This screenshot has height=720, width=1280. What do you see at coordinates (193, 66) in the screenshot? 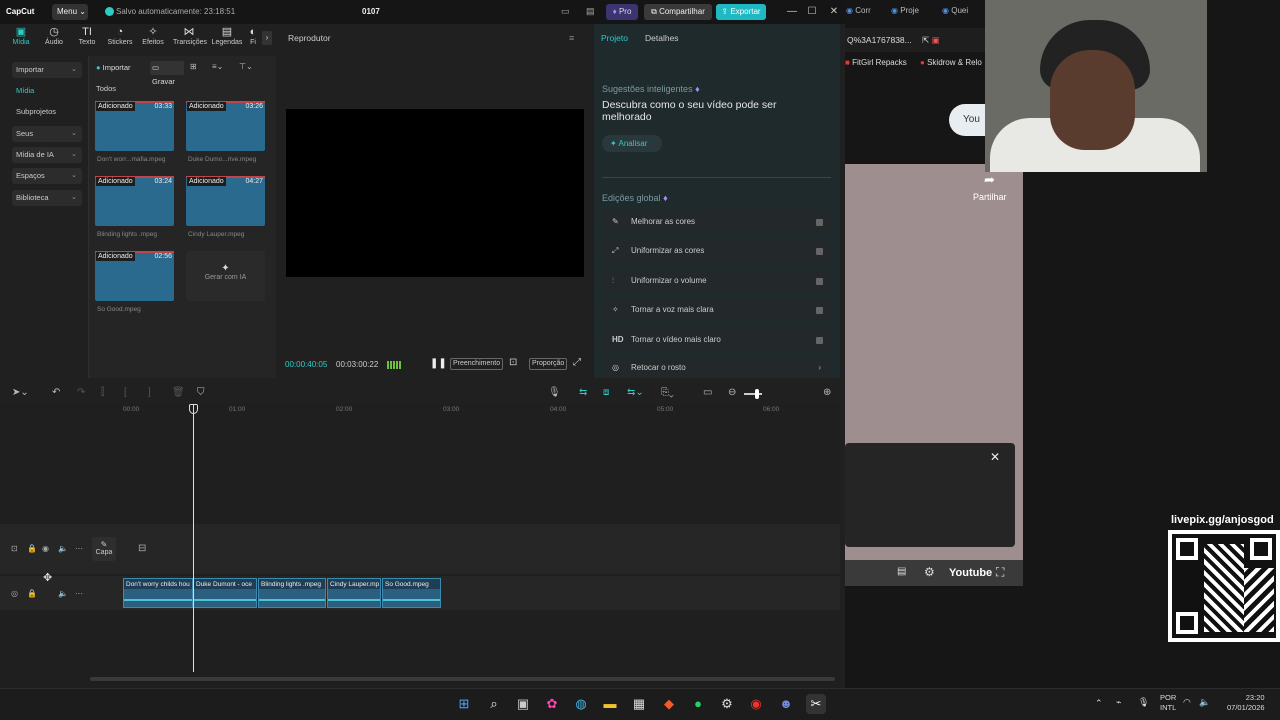
I see `grid-view-icon: ⊞` at bounding box center [193, 66].